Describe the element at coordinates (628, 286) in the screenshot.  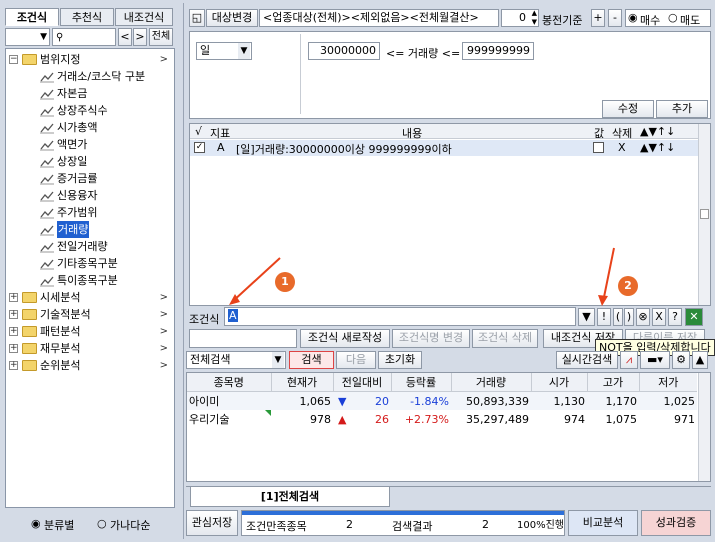
I see `annotation-2: 2` at that location.